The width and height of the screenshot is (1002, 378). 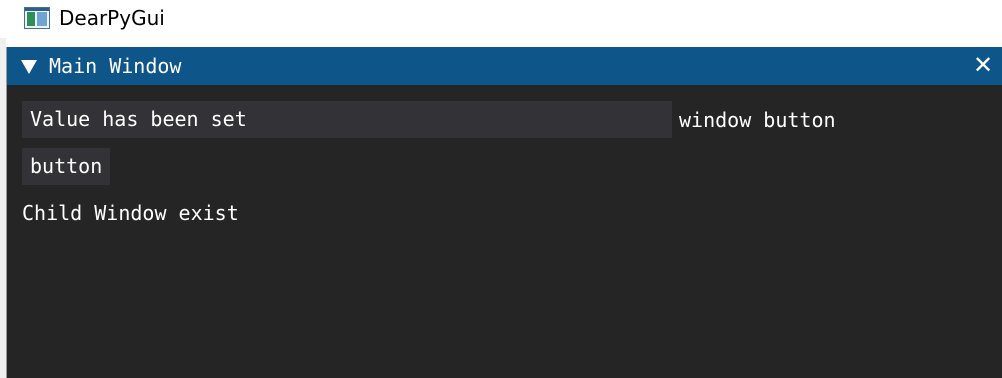 What do you see at coordinates (6, 208) in the screenshot?
I see `viewport-left-divider` at bounding box center [6, 208].